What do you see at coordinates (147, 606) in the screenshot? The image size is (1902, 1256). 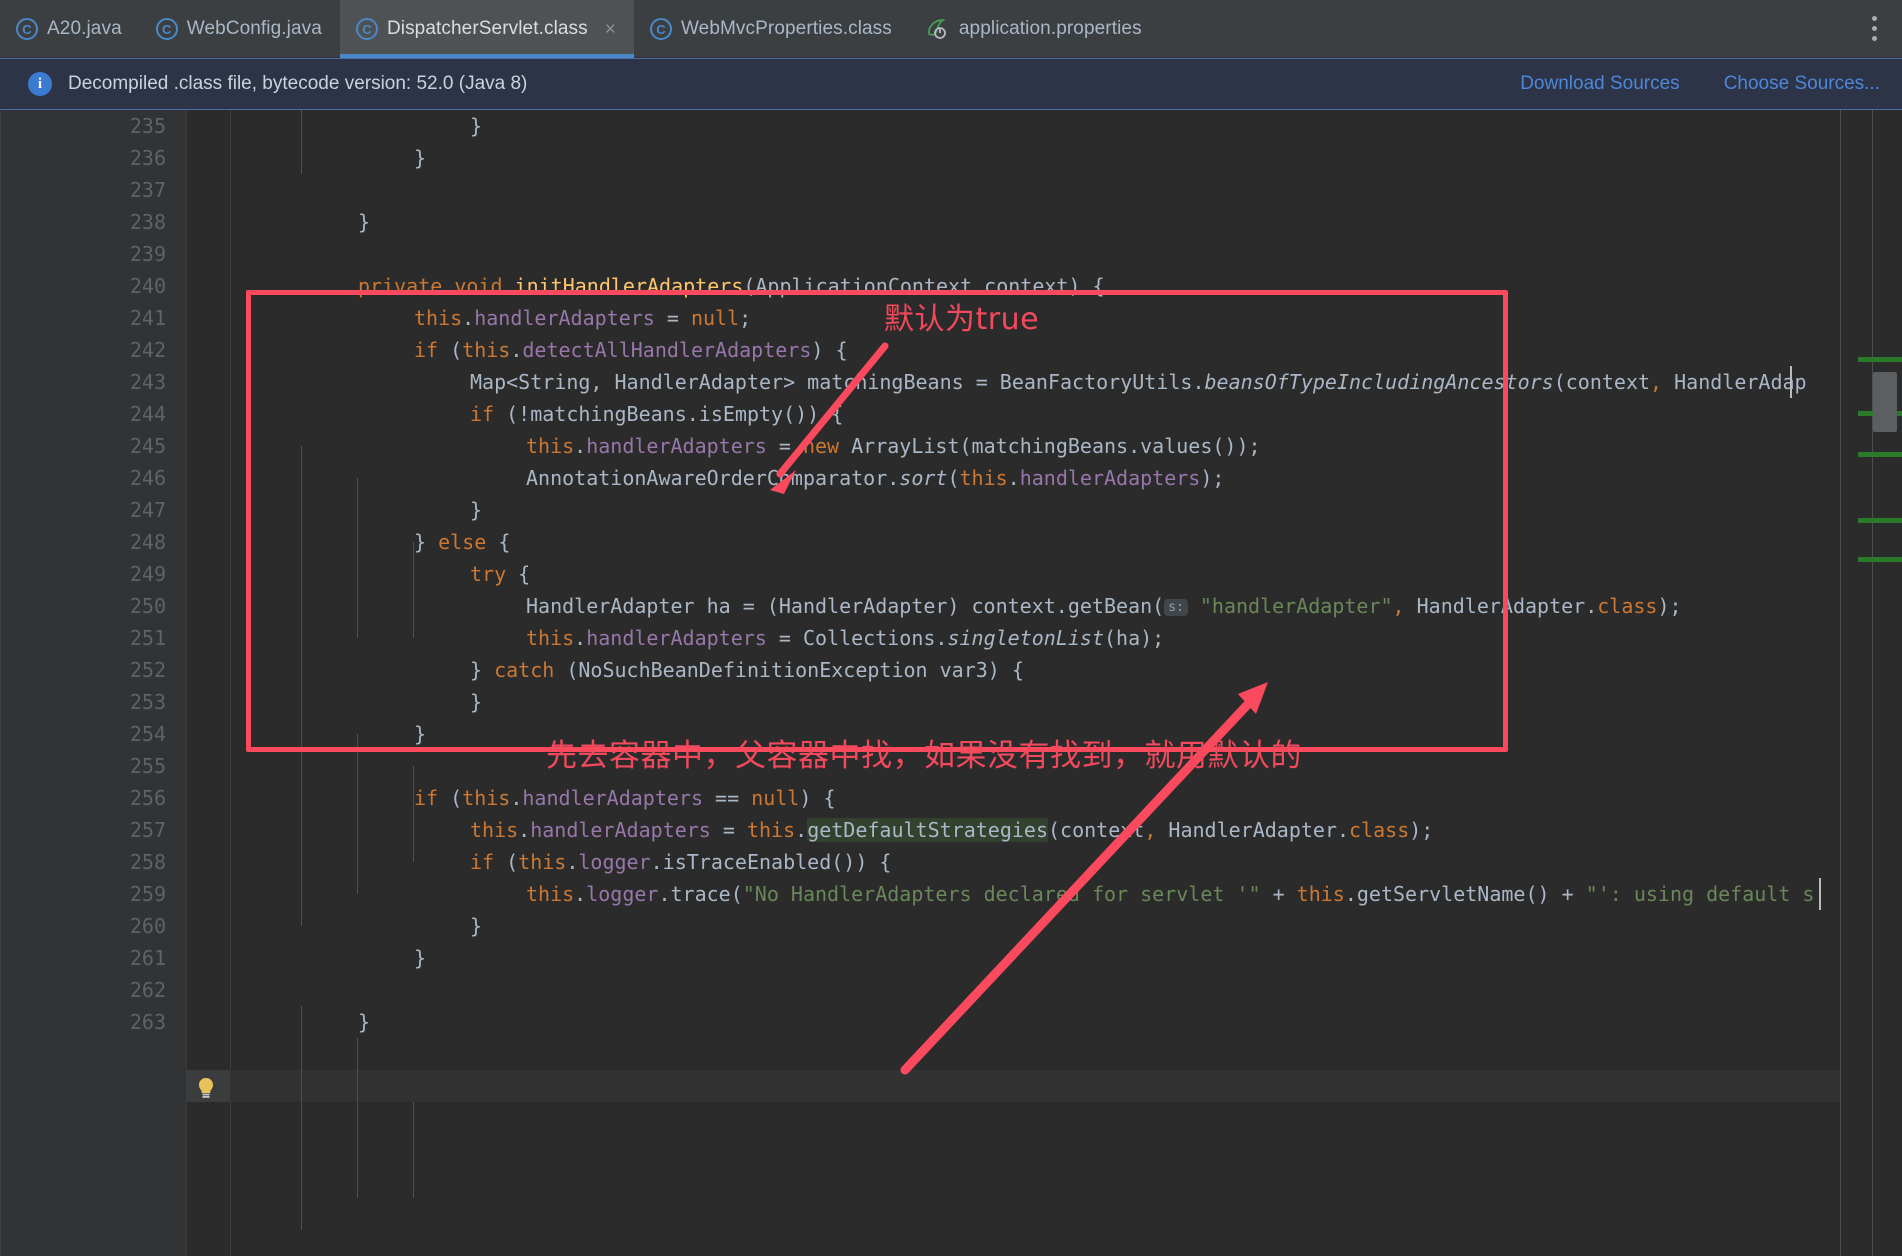 I see `line-number: 250` at bounding box center [147, 606].